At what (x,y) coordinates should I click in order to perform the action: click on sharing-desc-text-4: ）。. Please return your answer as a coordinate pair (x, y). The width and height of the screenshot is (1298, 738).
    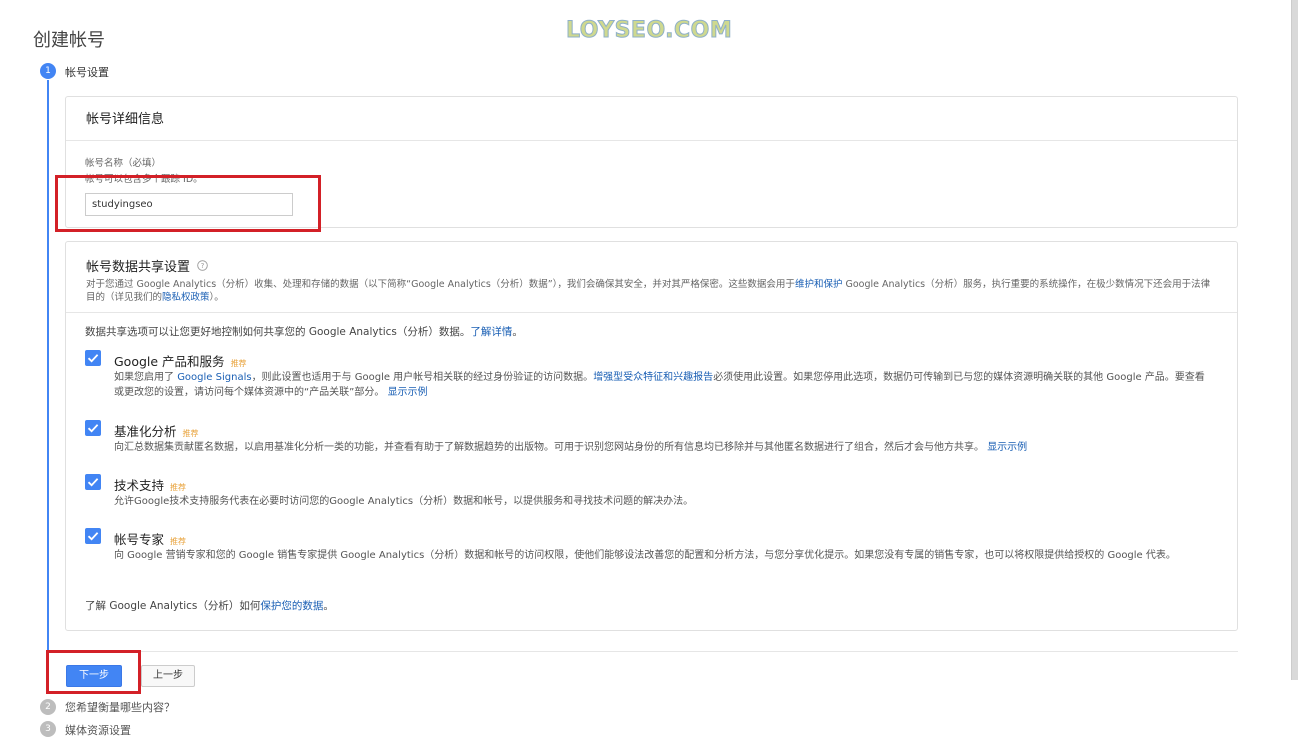
    Looking at the image, I should click on (216, 297).